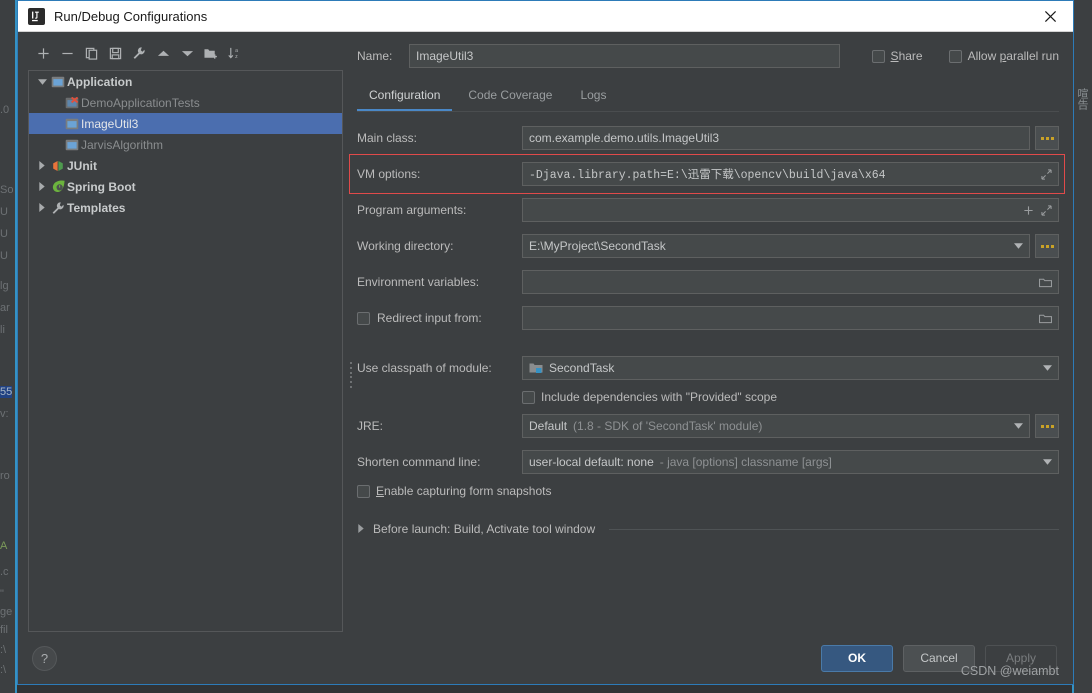 The image size is (1092, 693). I want to click on tree-node-junit: JUnit, so click(185, 165).